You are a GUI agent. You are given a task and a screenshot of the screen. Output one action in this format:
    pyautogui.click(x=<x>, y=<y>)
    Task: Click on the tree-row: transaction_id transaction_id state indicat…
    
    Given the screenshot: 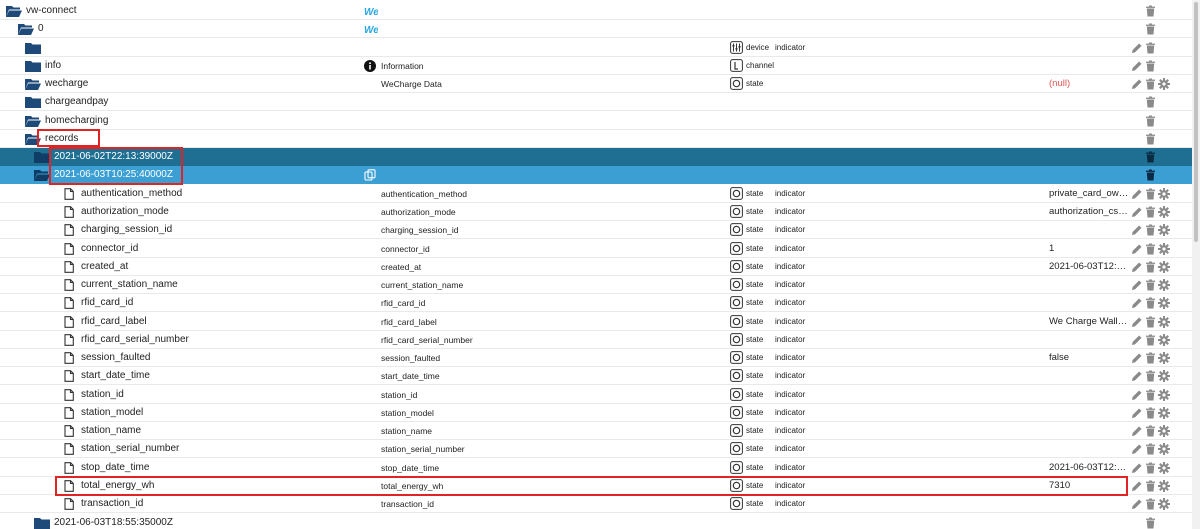 What is the action you would take?
    pyautogui.click(x=596, y=504)
    